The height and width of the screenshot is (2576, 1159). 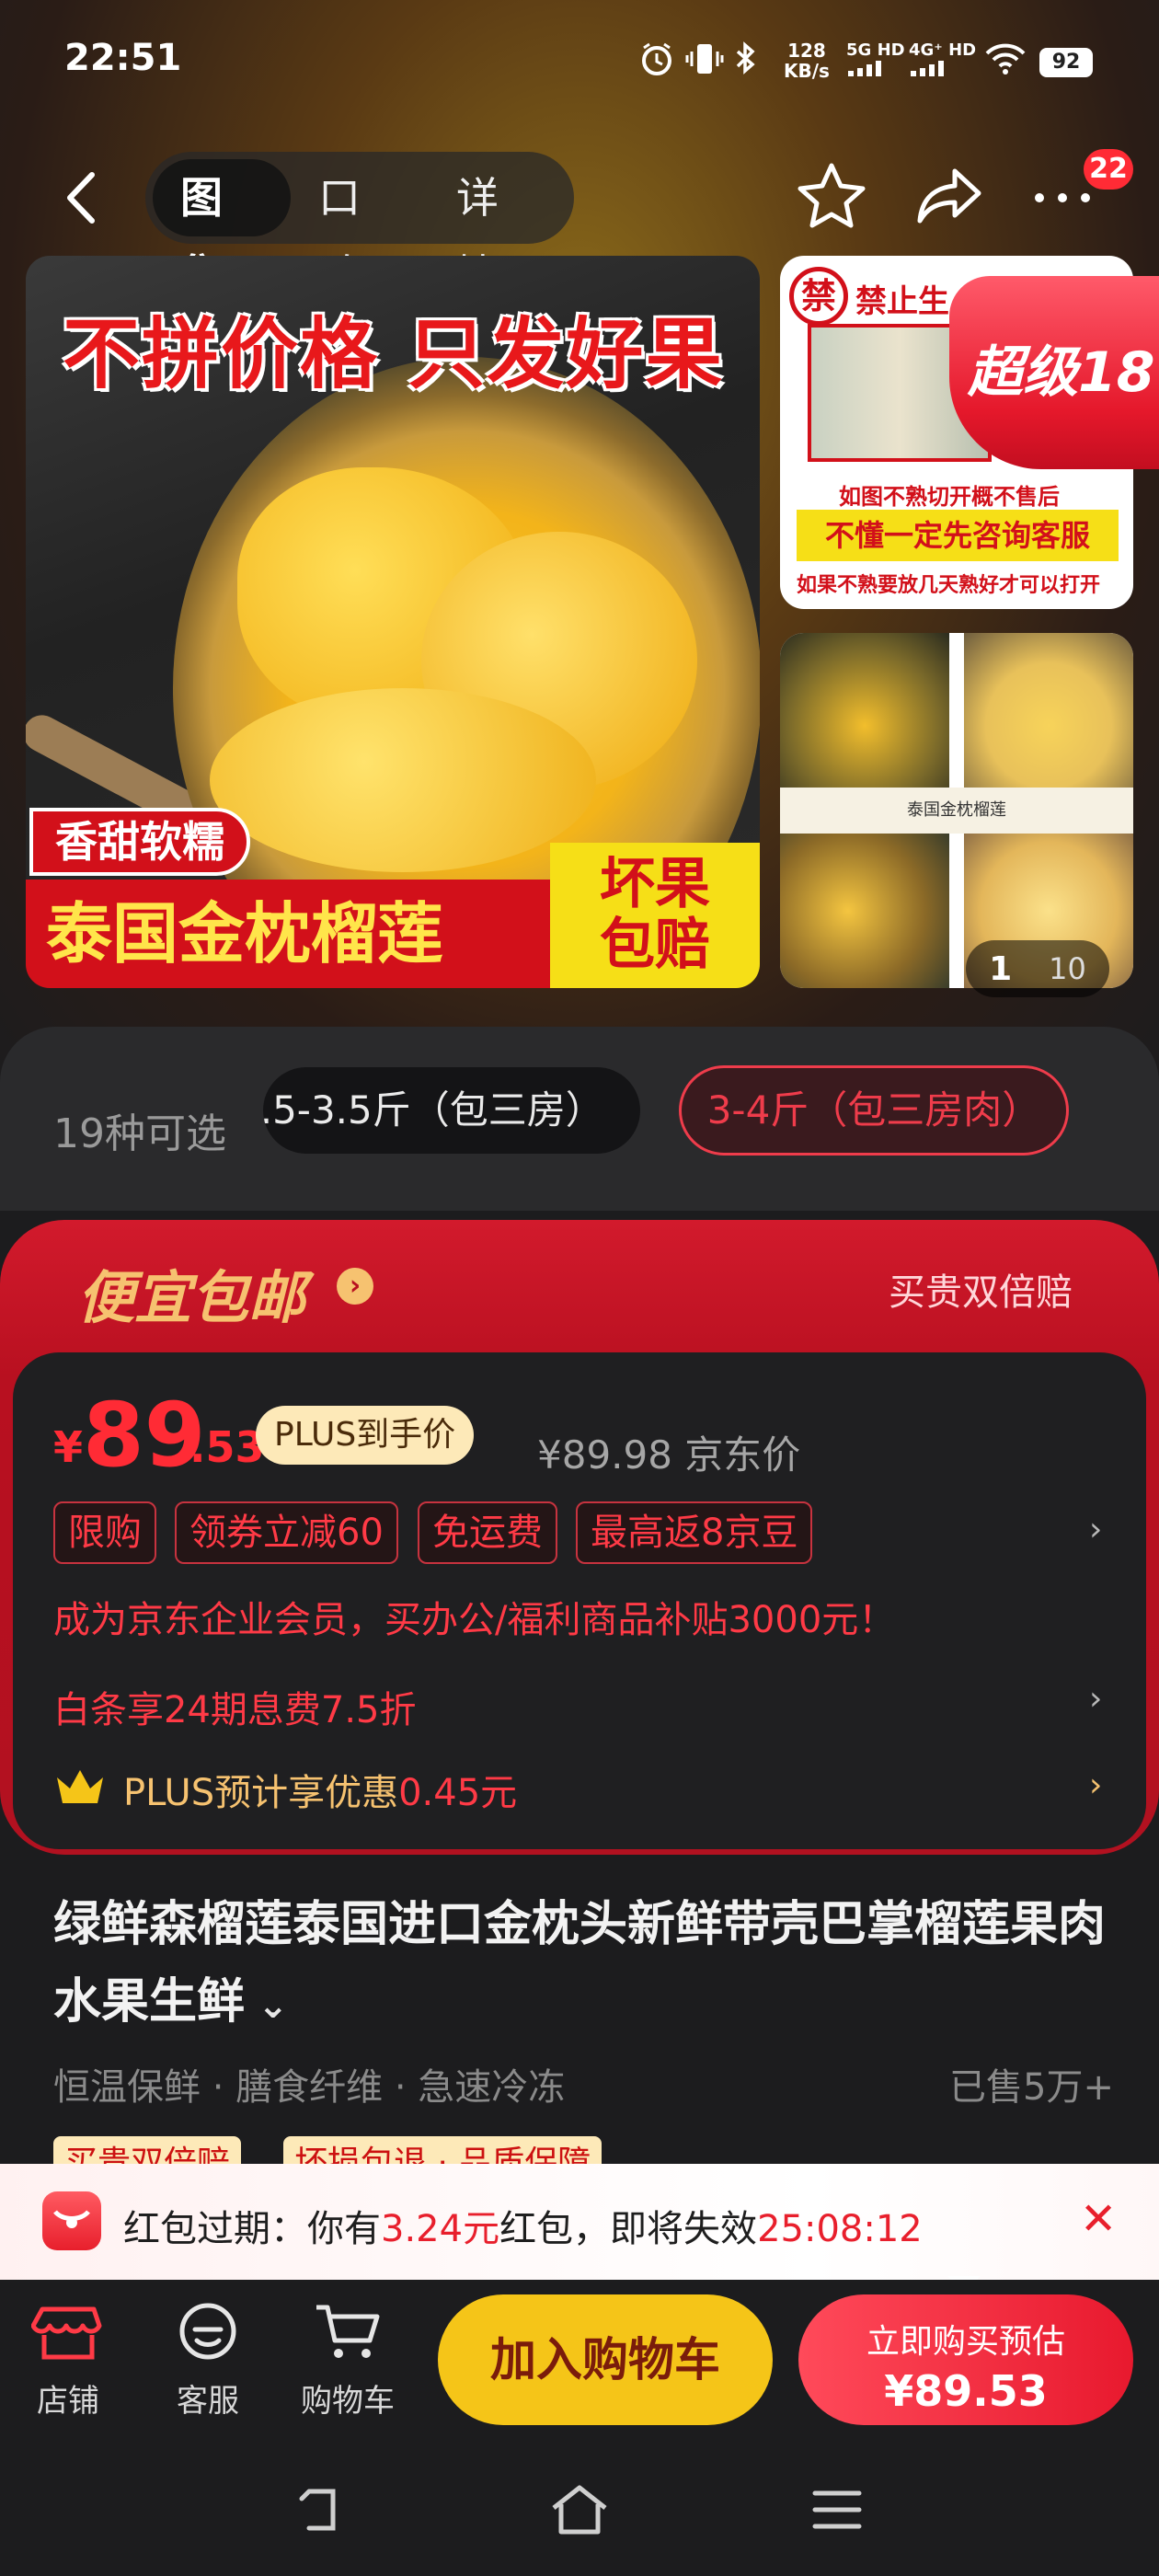 What do you see at coordinates (267, 2005) in the screenshot?
I see `chevron-down-icon: ⌄` at bounding box center [267, 2005].